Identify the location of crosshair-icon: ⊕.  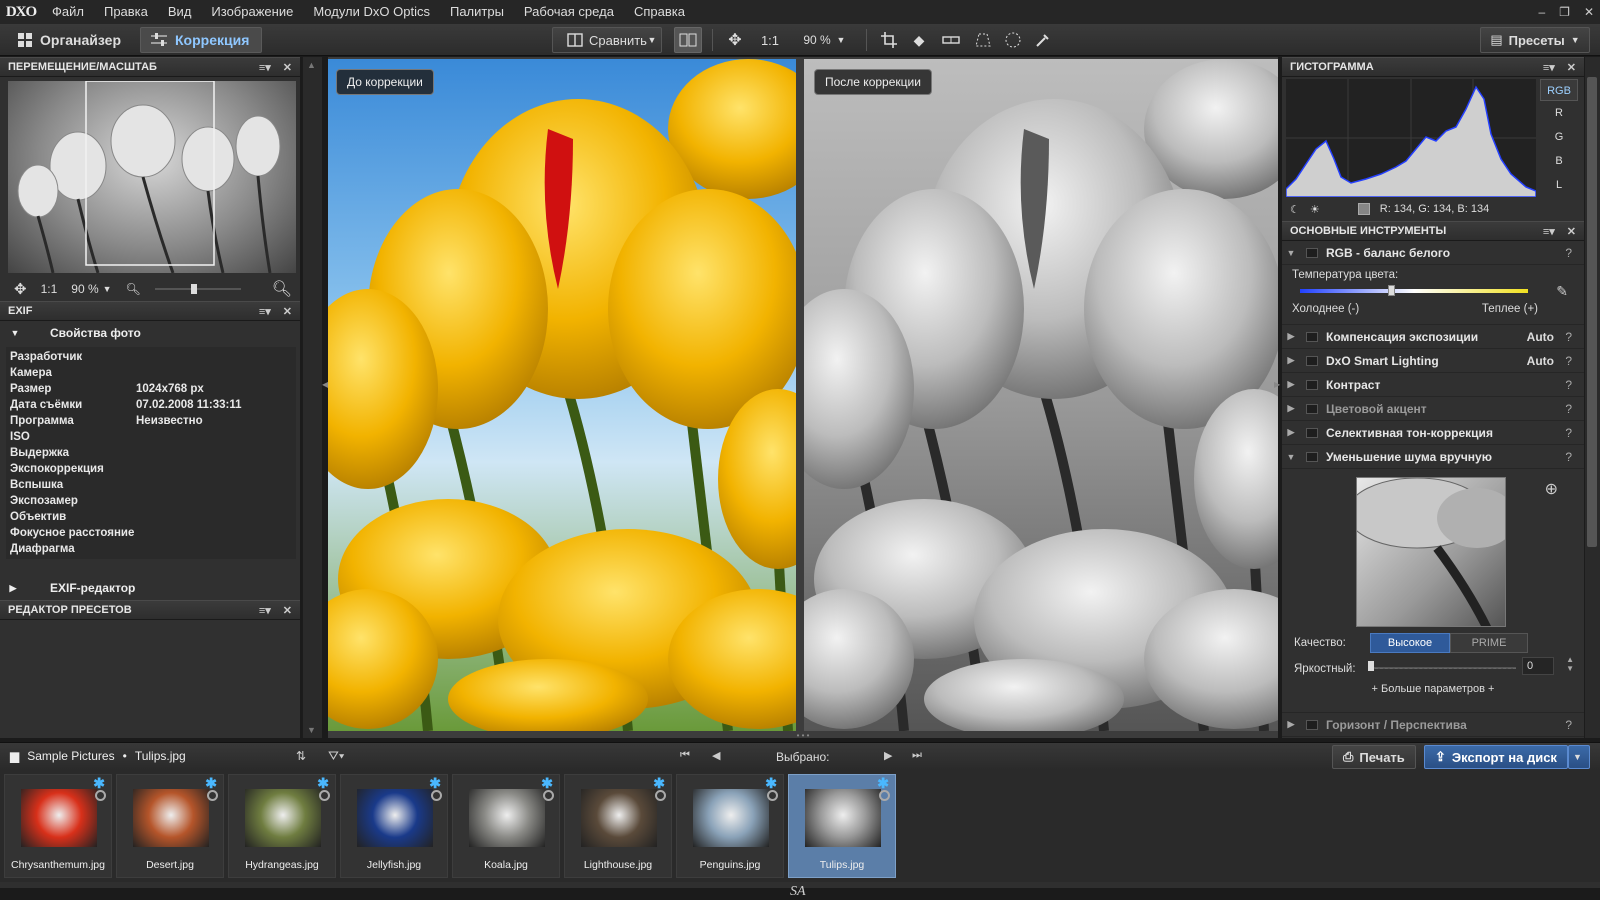
(1551, 489).